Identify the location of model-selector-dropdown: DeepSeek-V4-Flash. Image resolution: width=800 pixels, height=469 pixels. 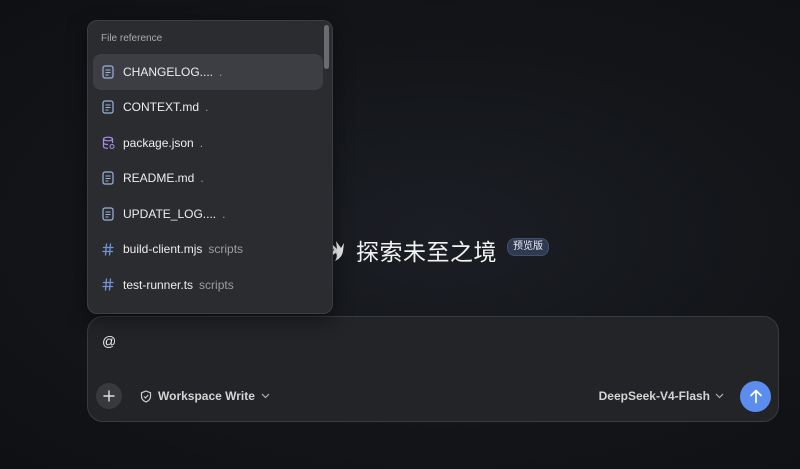
(661, 396).